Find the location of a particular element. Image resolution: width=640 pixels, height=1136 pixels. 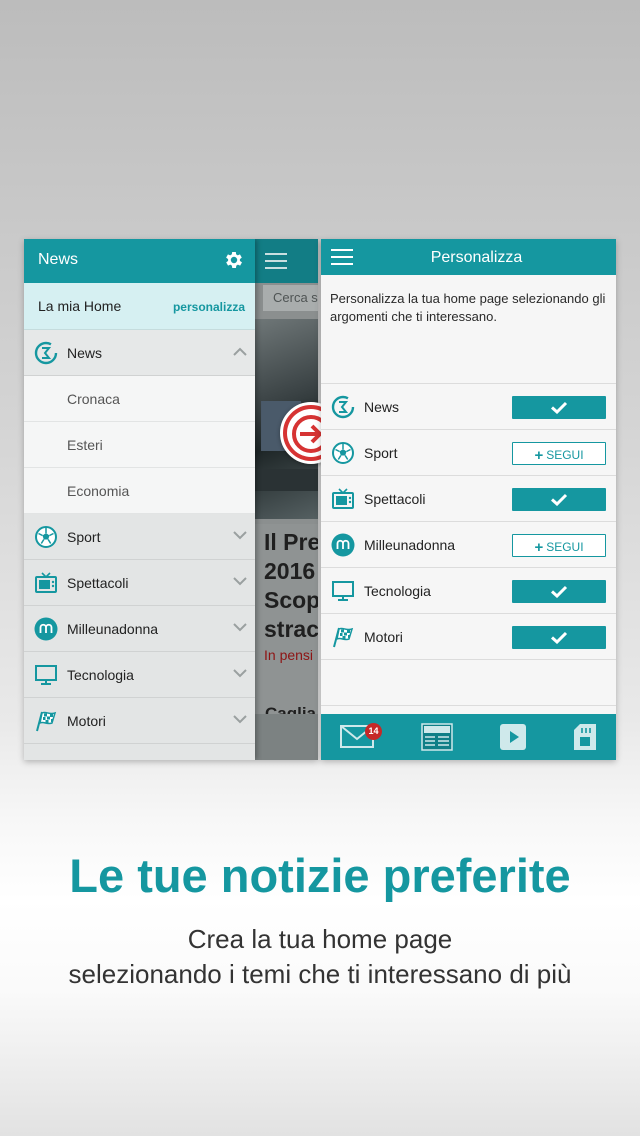

topic-label: Spettacoli is located at coordinates (395, 499).